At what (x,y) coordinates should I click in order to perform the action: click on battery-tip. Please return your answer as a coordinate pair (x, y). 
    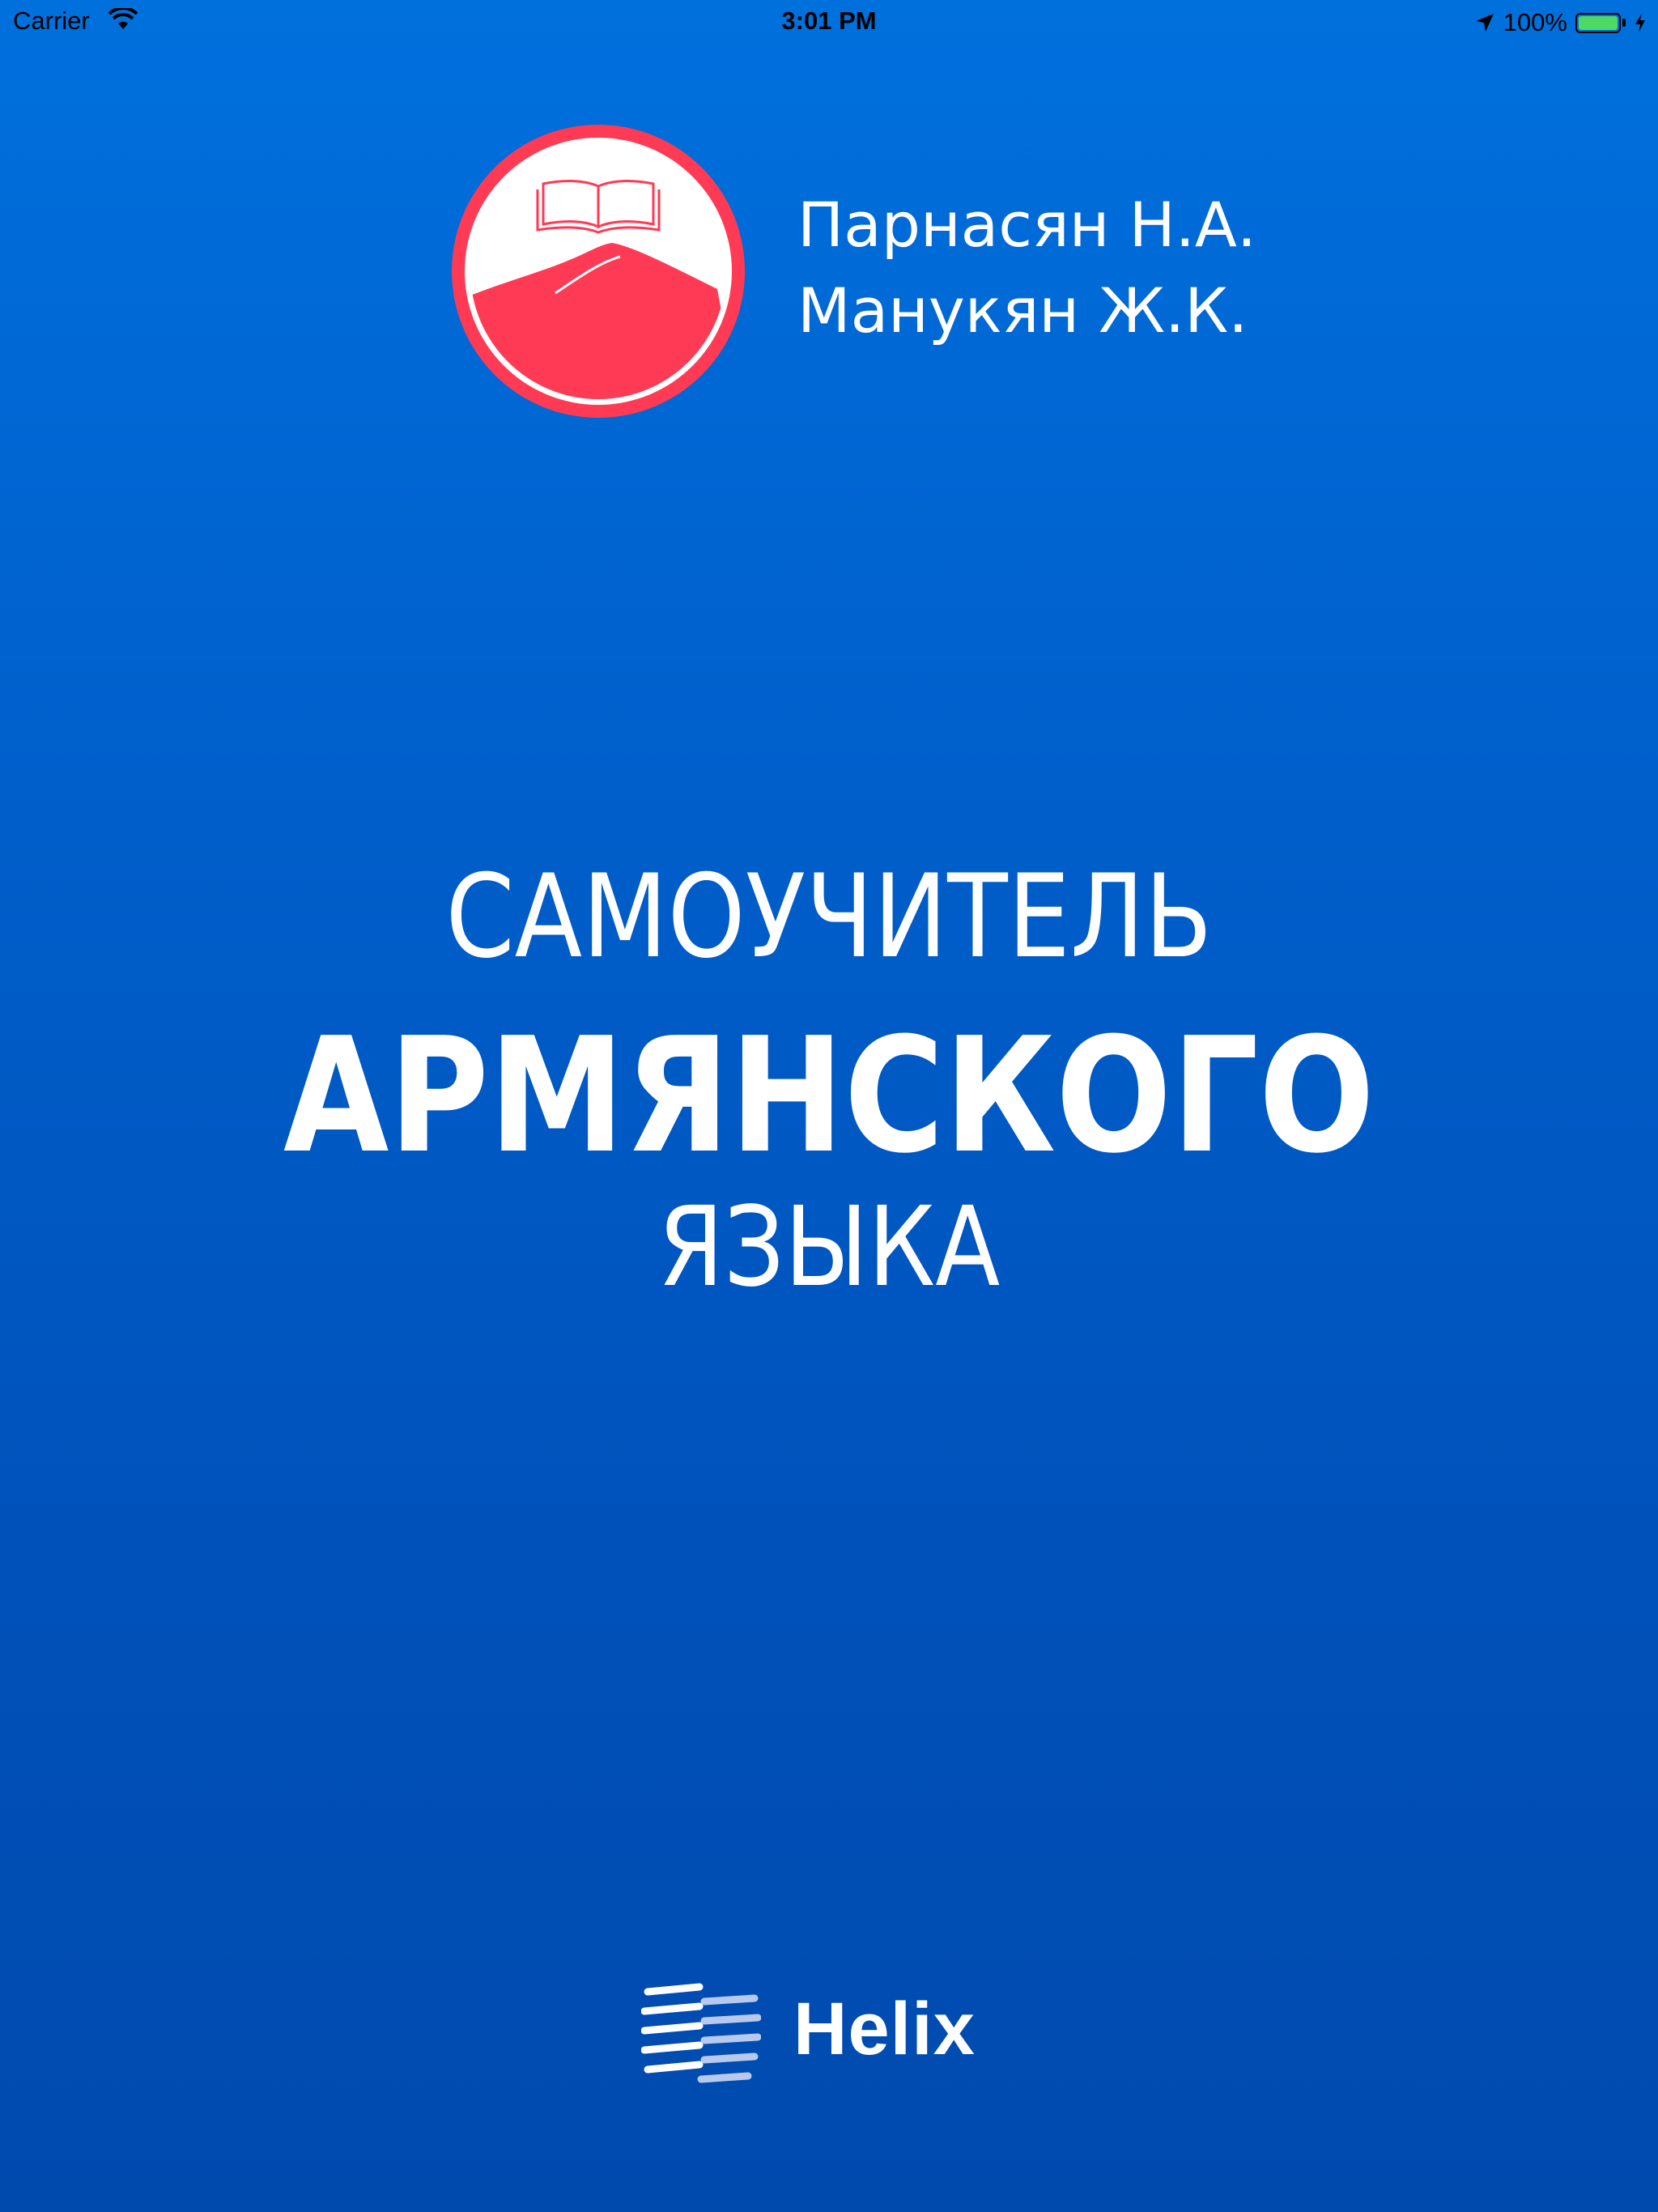
    Looking at the image, I should click on (1624, 23).